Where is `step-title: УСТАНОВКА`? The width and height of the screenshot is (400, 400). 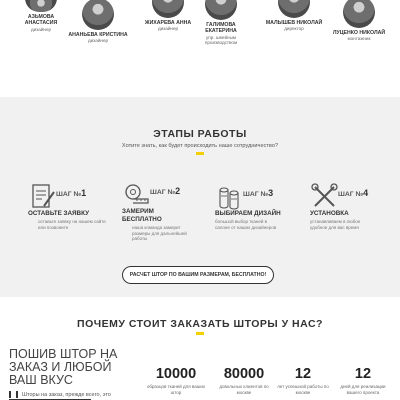 step-title: УСТАНОВКА is located at coordinates (329, 213).